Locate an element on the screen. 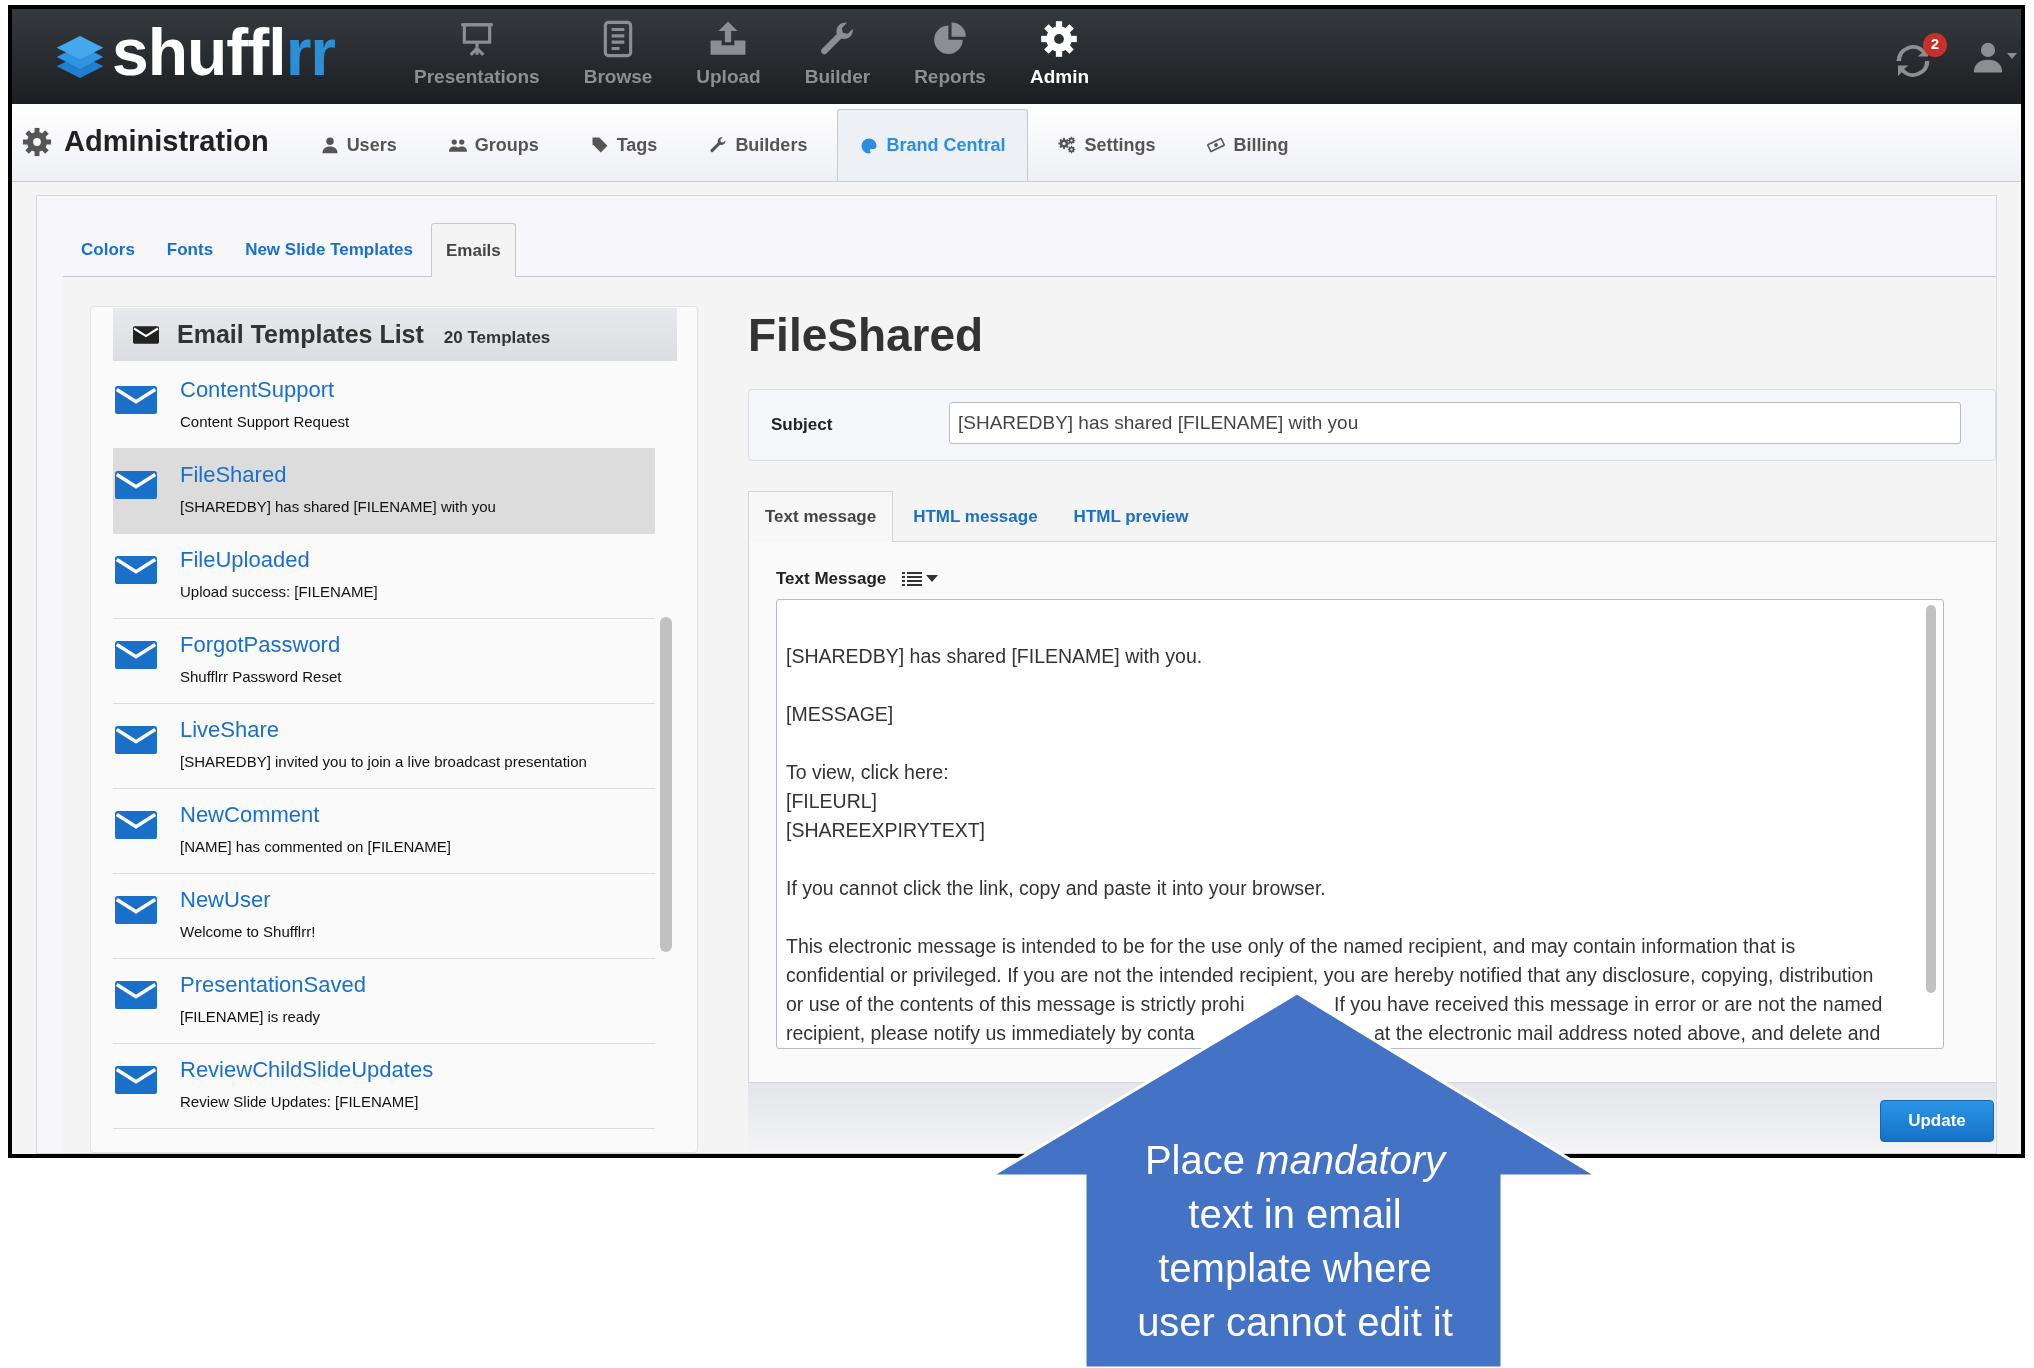  template-name: LiveShare is located at coordinates (230, 730).